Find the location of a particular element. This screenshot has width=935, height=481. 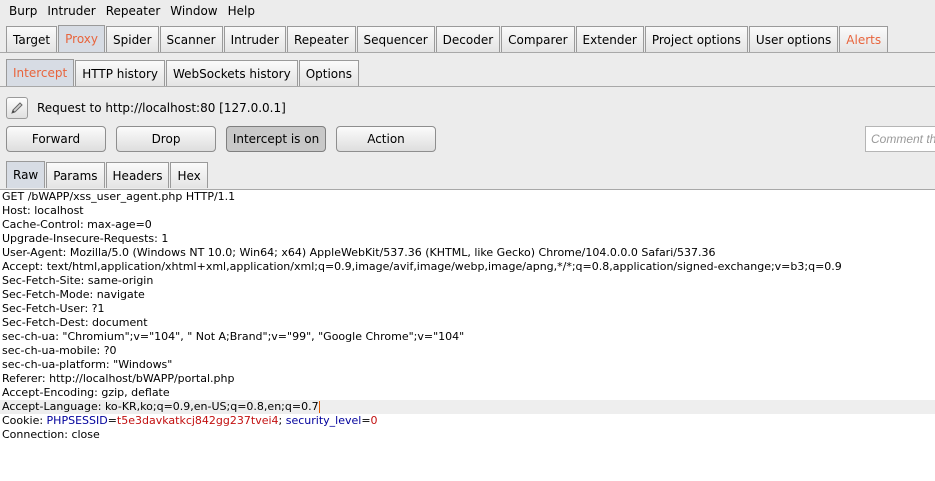

tab-options: Options is located at coordinates (328, 73).